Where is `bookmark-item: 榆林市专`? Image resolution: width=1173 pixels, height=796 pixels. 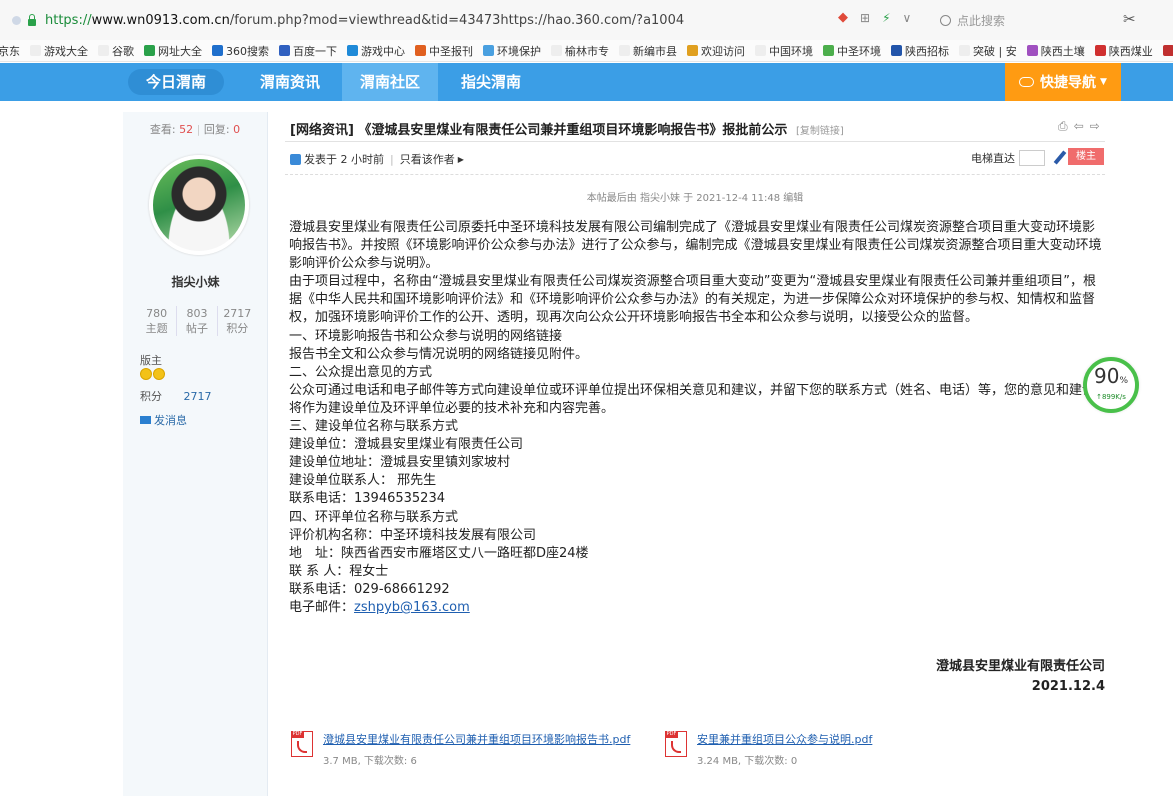
bookmark-item: 榆林市专 is located at coordinates (580, 51).